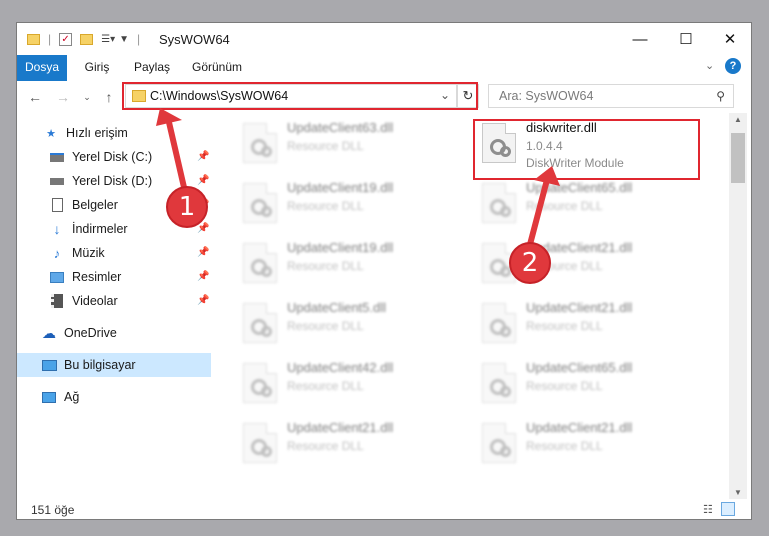 The height and width of the screenshot is (536, 769). I want to click on step-1-badge: 1, so click(187, 207).